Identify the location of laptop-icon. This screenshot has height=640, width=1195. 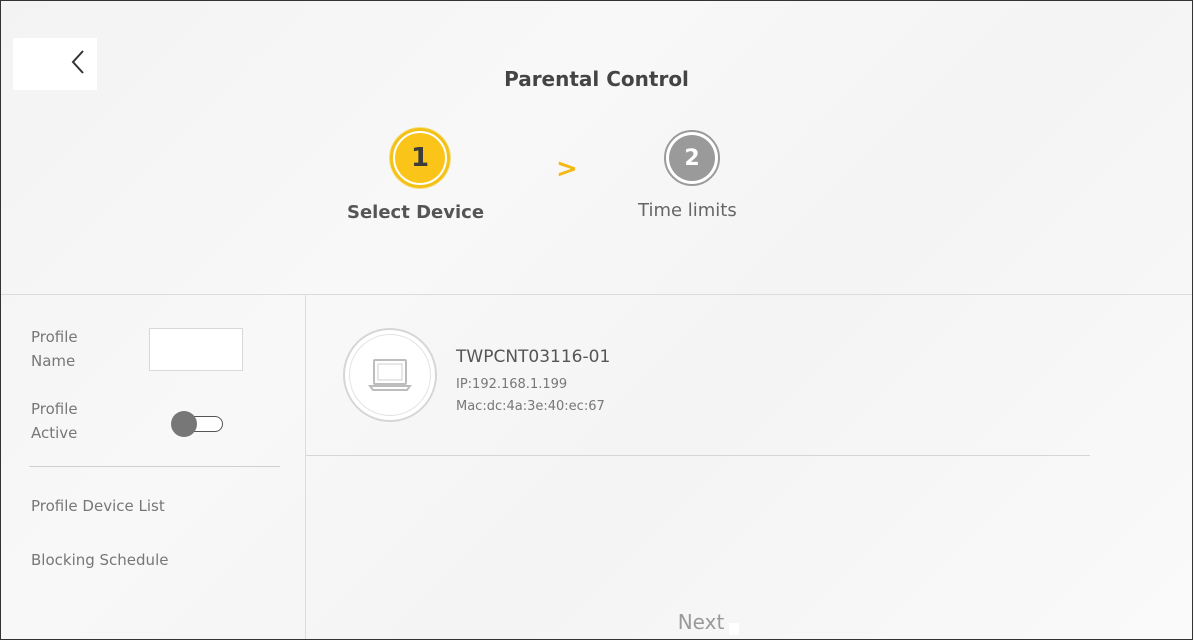
(390, 375).